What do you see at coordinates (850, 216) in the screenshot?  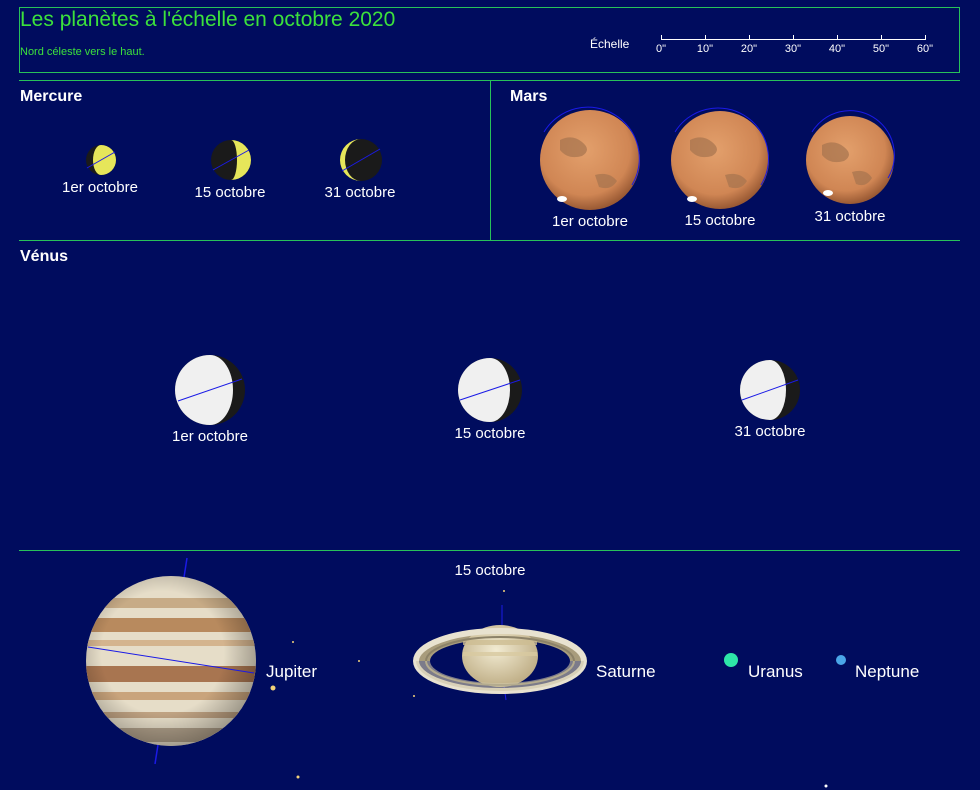 I see `mars-date-oct-31: 31 octobre` at bounding box center [850, 216].